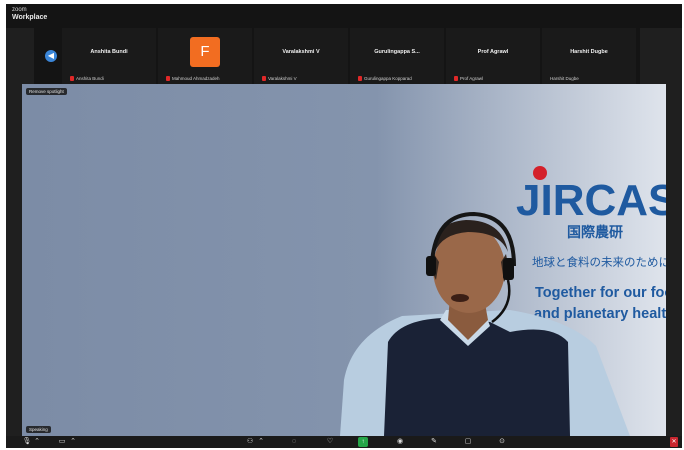 This screenshot has height=450, width=684. What do you see at coordinates (493, 56) in the screenshot?
I see `participant-tile: Prof Agrawl Prof Agrawl` at bounding box center [493, 56].